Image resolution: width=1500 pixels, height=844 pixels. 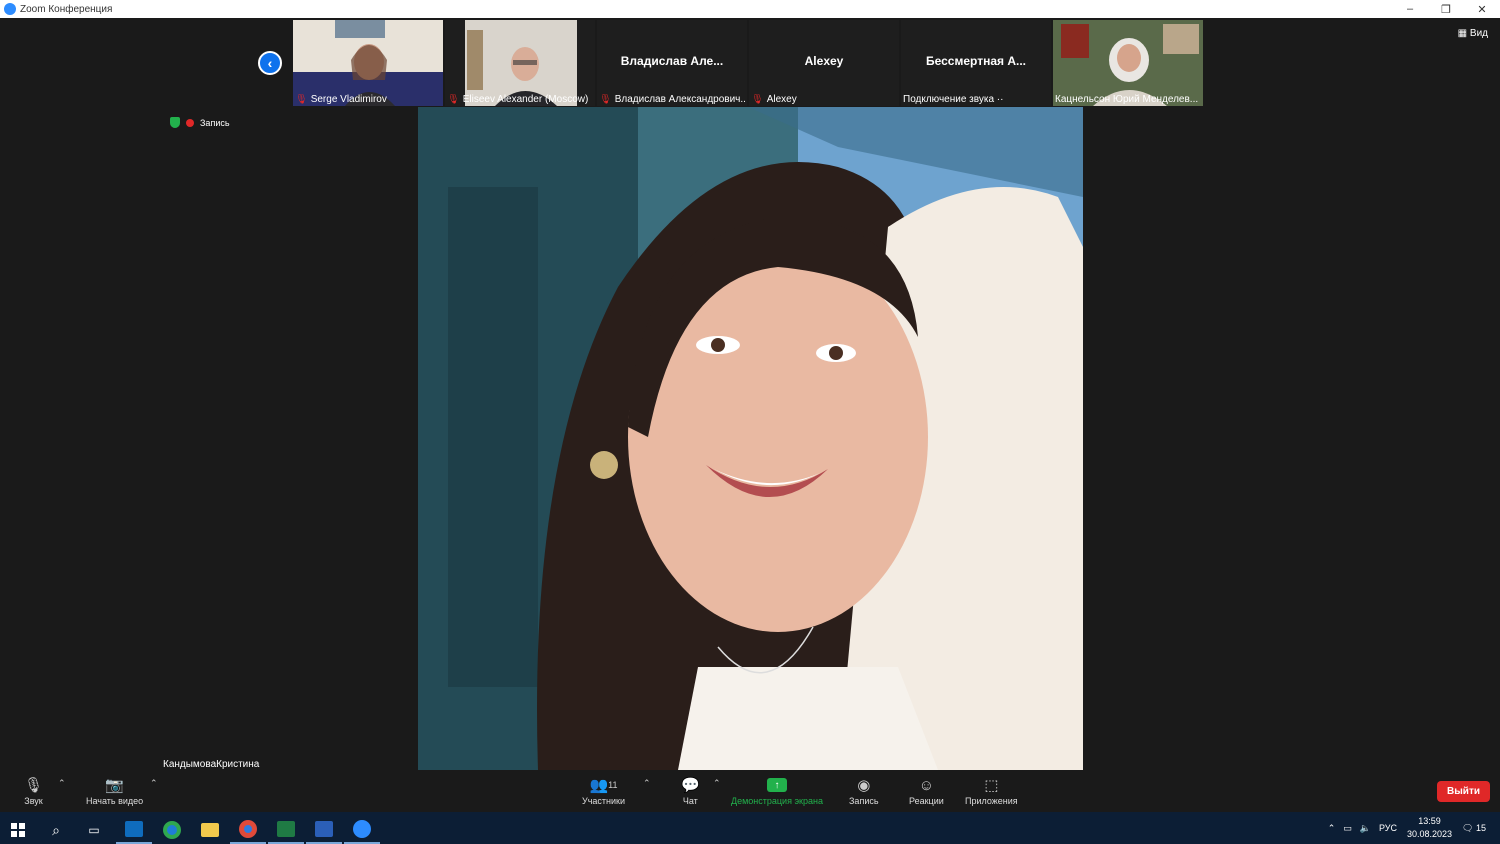 I want to click on chrome-app, so click(x=248, y=830).